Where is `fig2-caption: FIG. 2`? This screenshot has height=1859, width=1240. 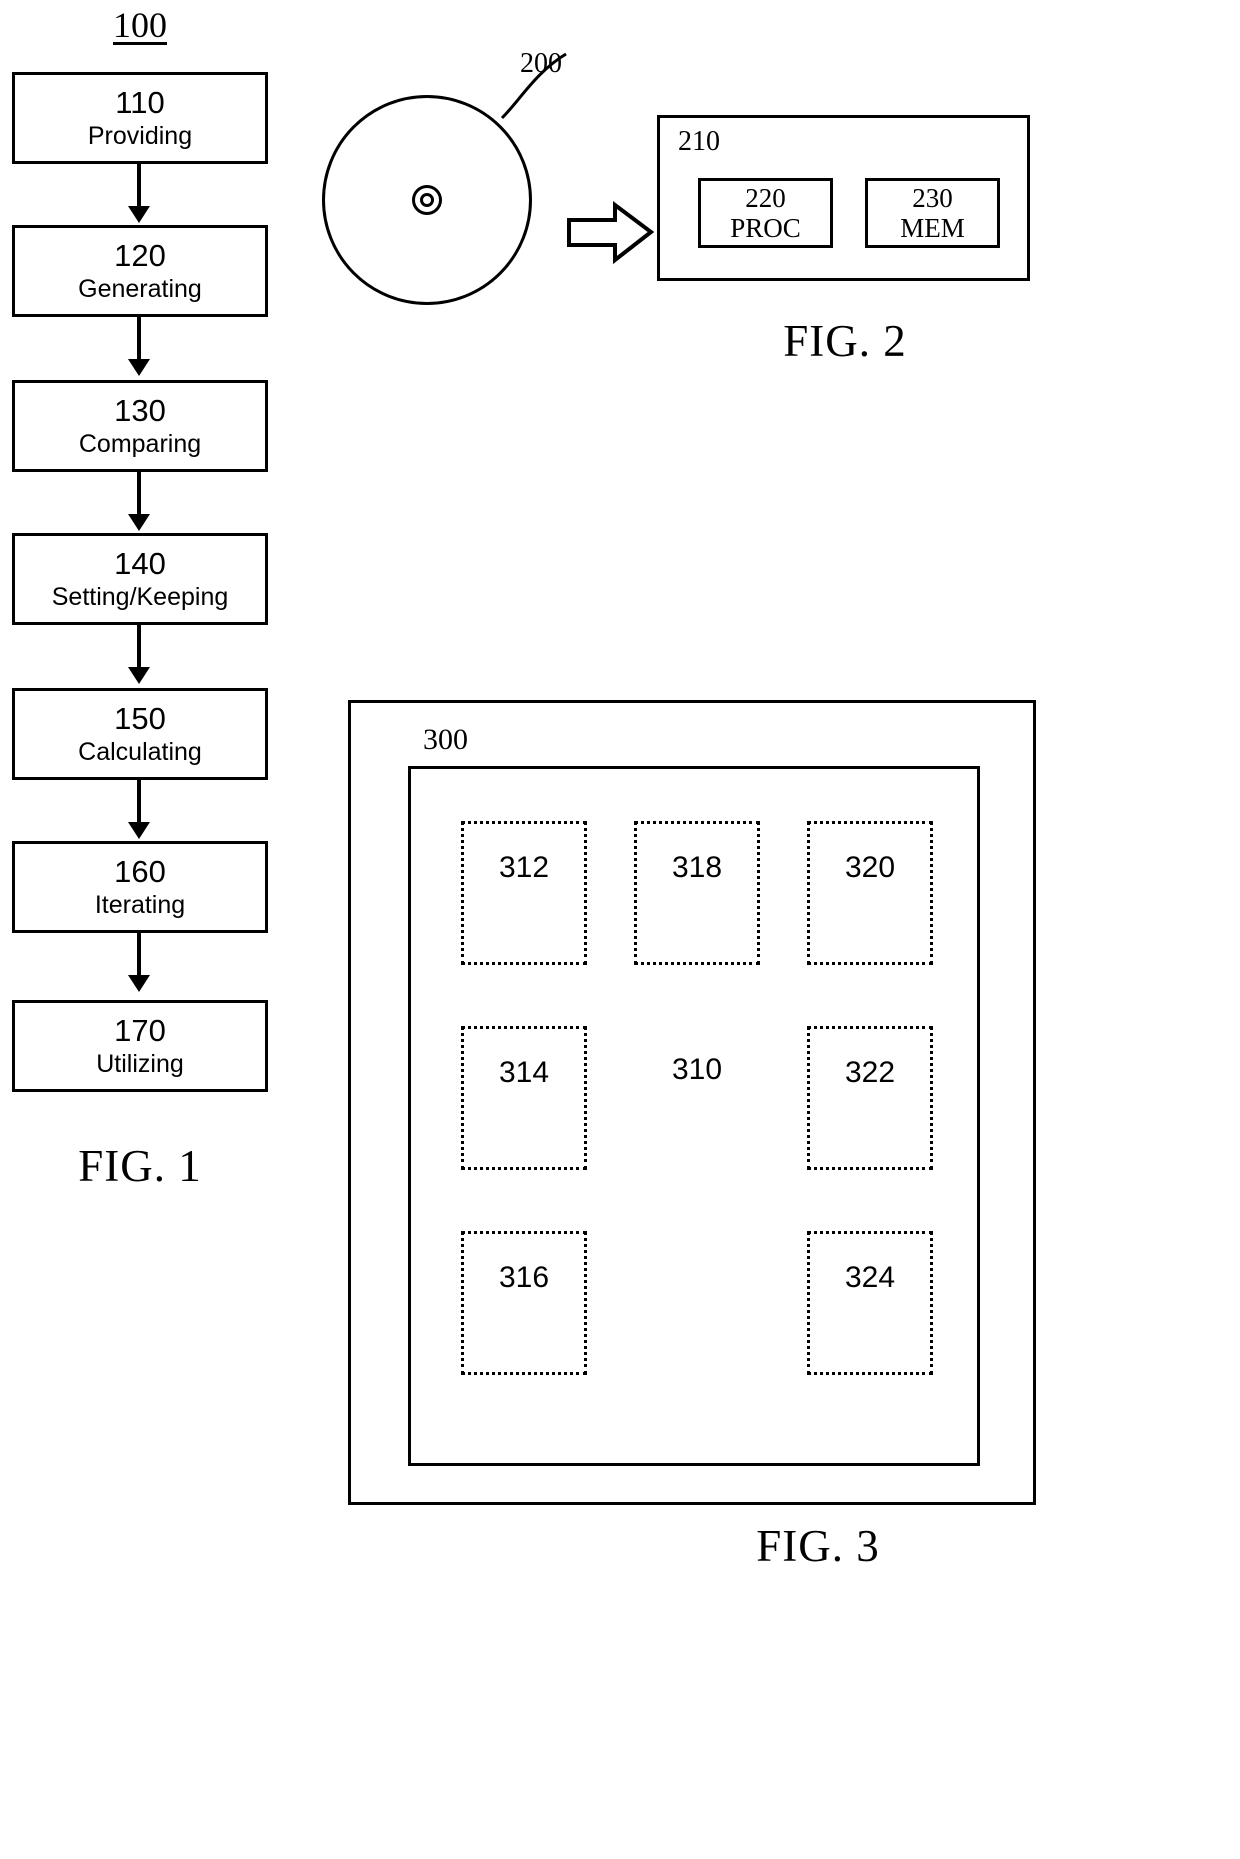
fig2-caption: FIG. 2 is located at coordinates (845, 341).